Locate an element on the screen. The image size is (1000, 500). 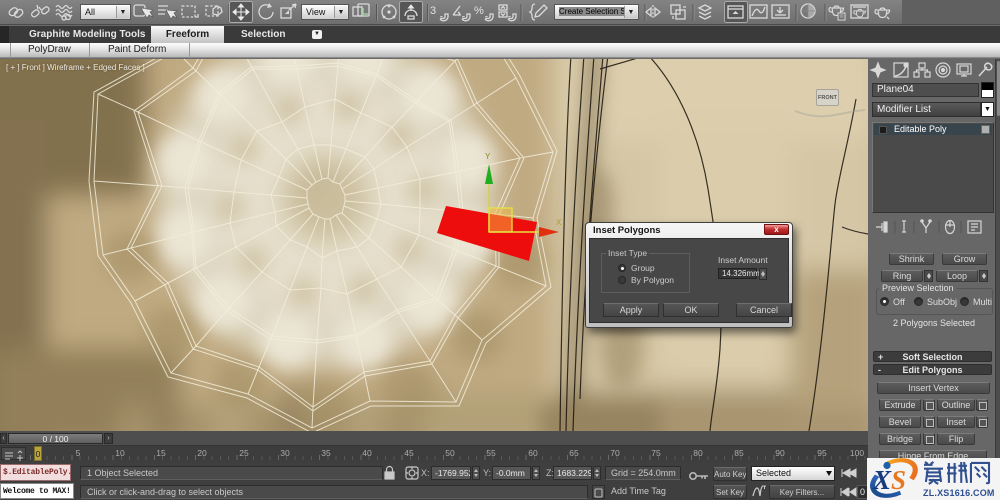
svg-text: ZL.XS1616.COM is located at coordinates (959, 493).